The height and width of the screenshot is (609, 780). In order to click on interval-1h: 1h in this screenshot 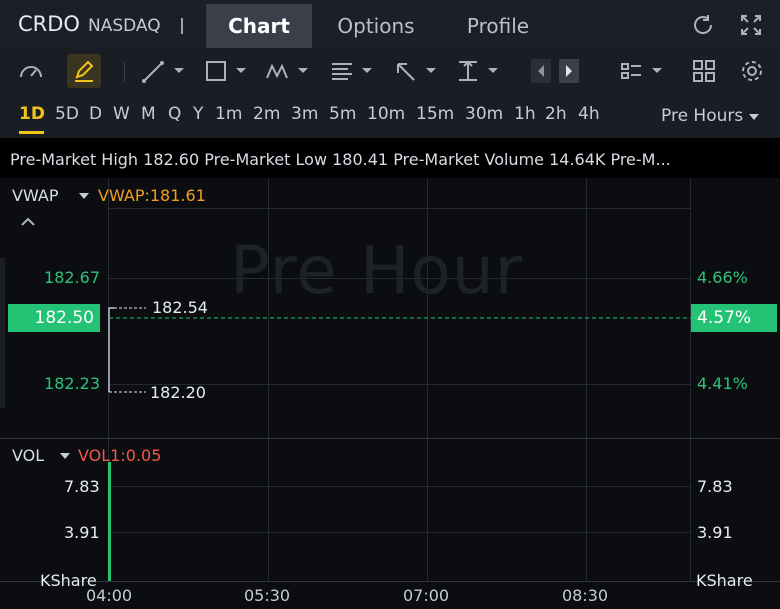, I will do `click(525, 114)`.